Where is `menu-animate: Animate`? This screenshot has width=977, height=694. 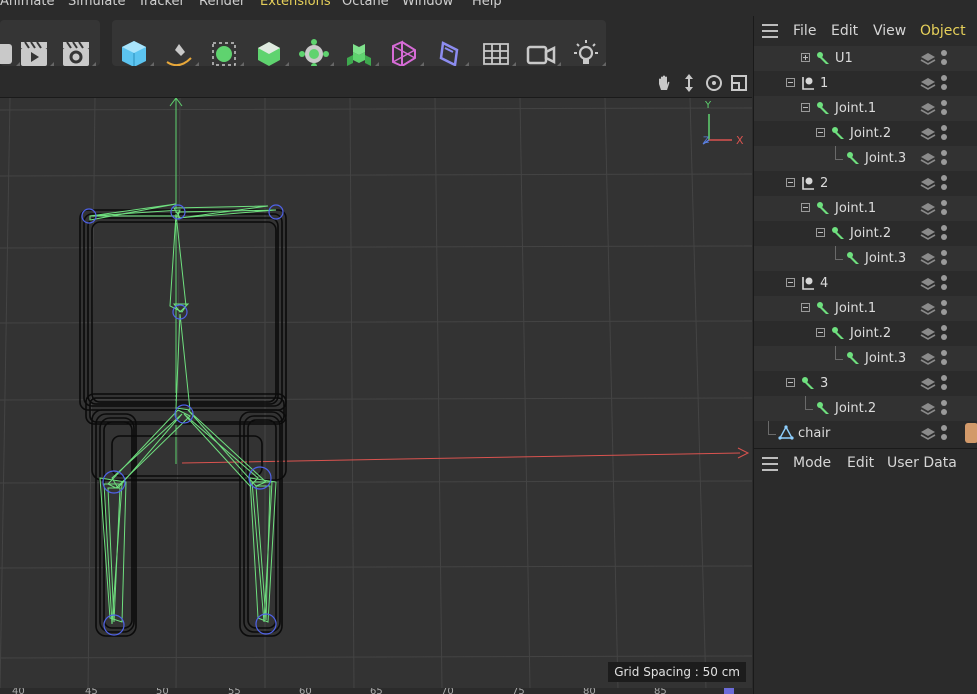
menu-animate: Animate is located at coordinates (27, 4).